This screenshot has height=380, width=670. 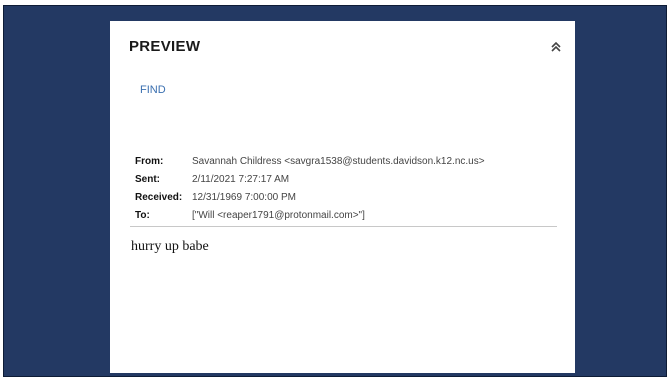 What do you see at coordinates (142, 215) in the screenshot?
I see `to-label: To:` at bounding box center [142, 215].